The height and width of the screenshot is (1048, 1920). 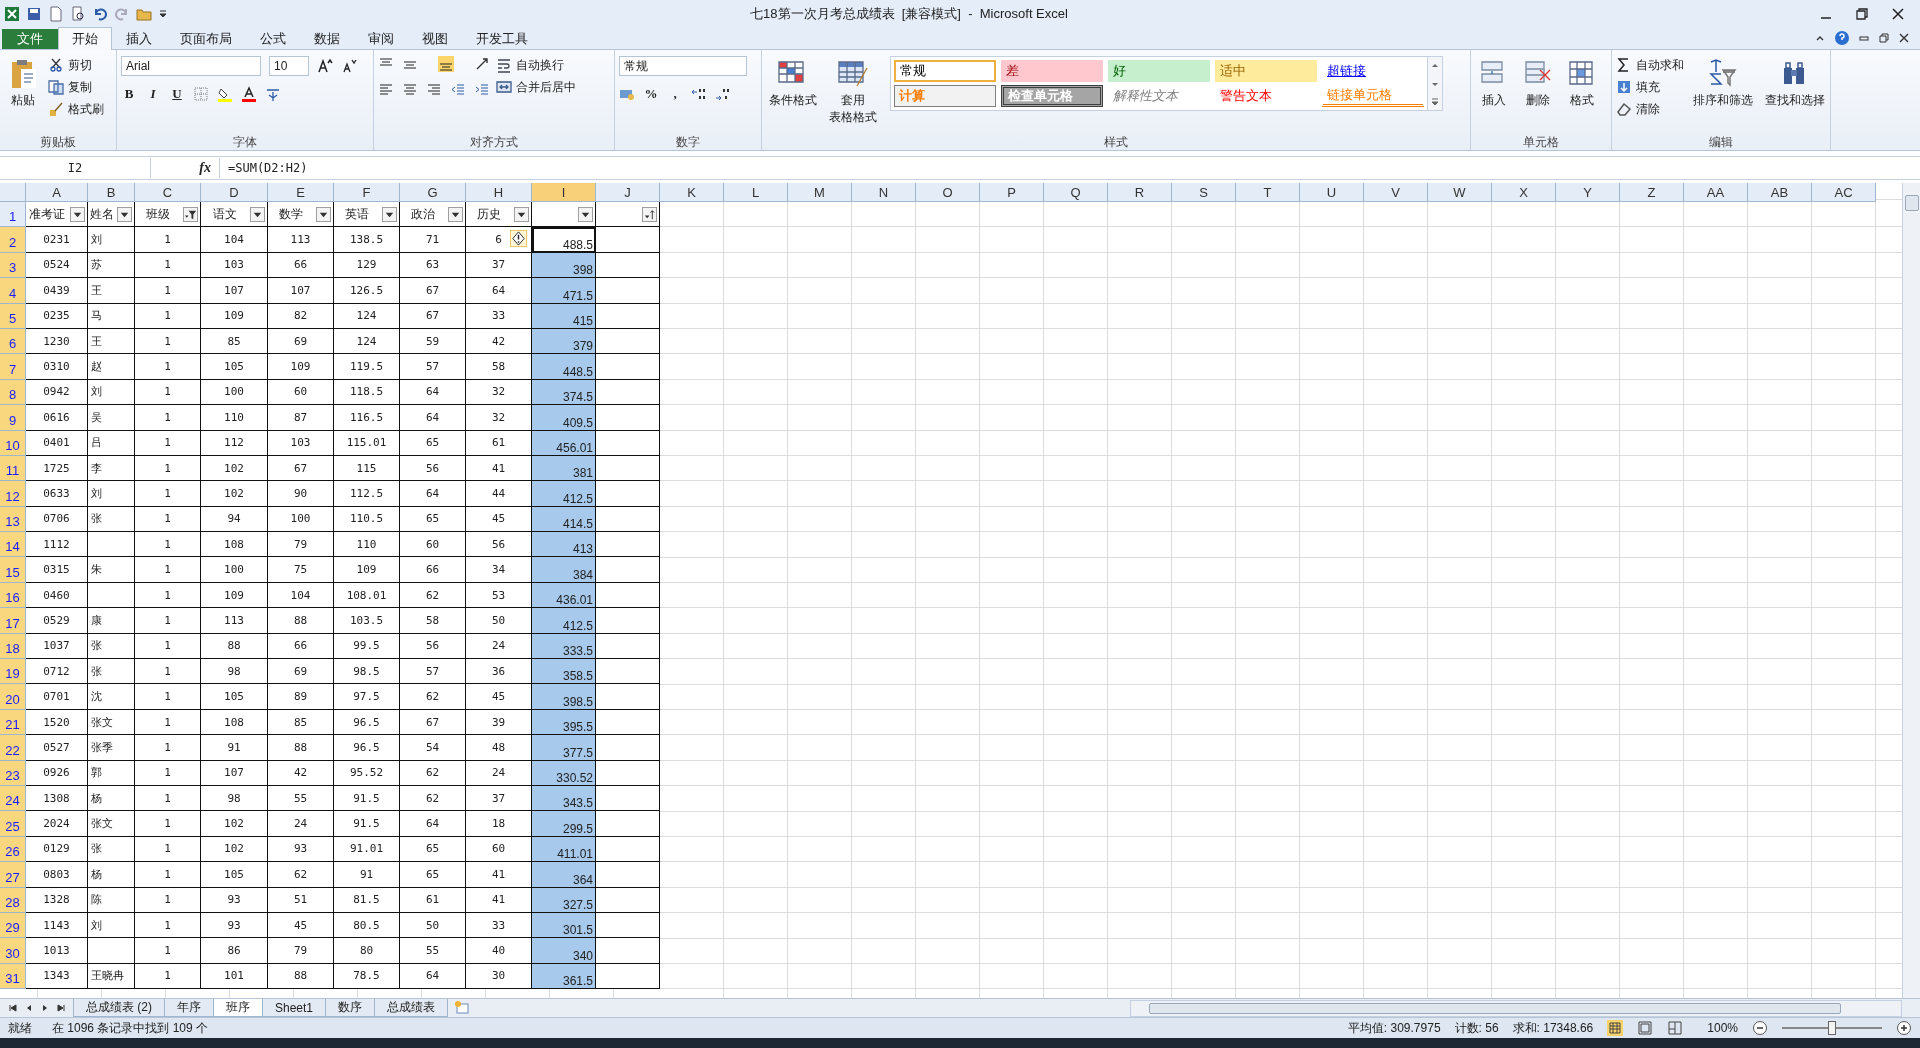 I want to click on row-header: 9, so click(x=13, y=418).